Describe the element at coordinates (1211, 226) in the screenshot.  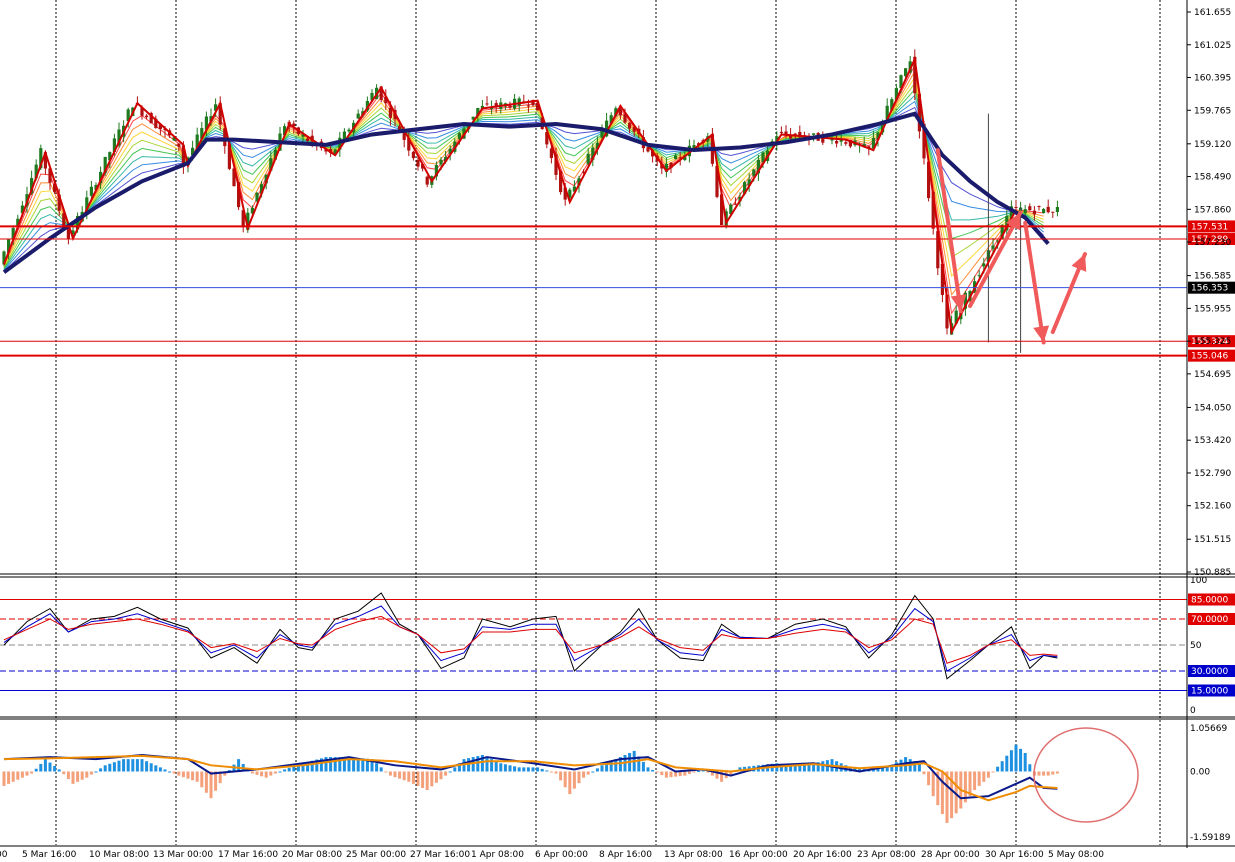
I see `price-level-tag: 157.531` at that location.